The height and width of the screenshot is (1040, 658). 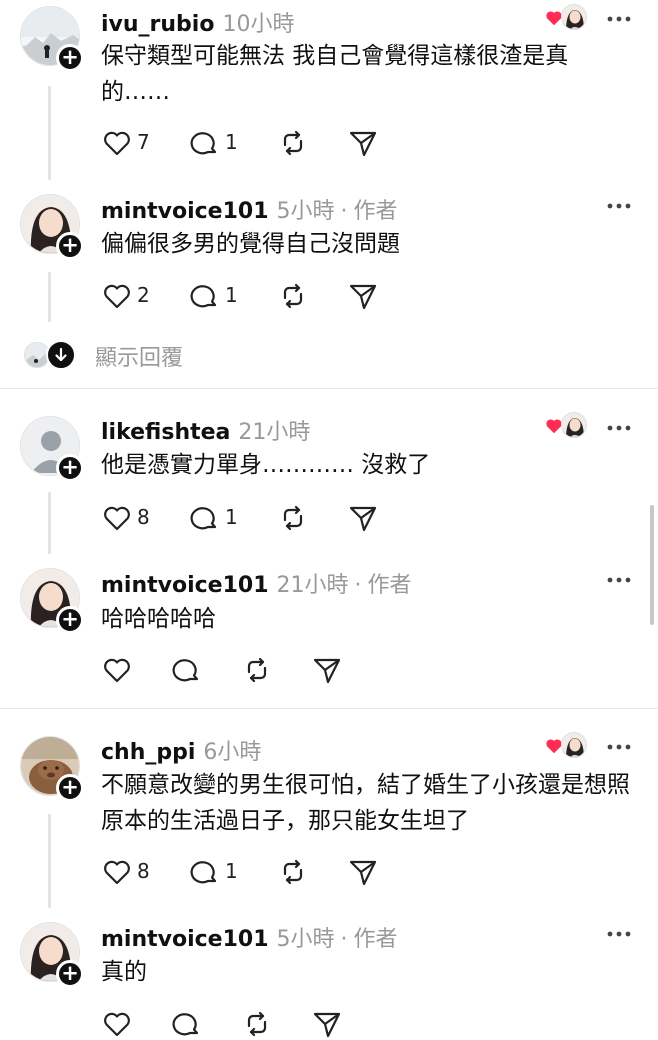 What do you see at coordinates (250, 244) in the screenshot?
I see `comment-text: 偏偏很多男的覺得自己沒問題` at bounding box center [250, 244].